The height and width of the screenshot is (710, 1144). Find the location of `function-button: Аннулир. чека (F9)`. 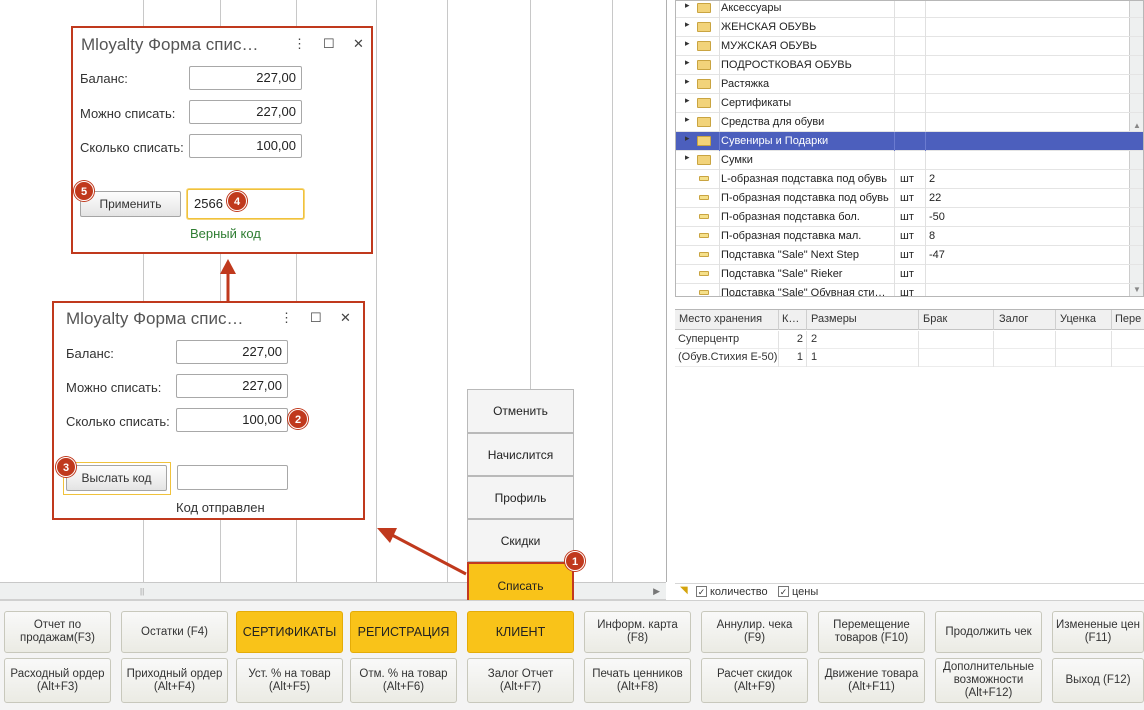

function-button: Аннулир. чека (F9) is located at coordinates (754, 632).